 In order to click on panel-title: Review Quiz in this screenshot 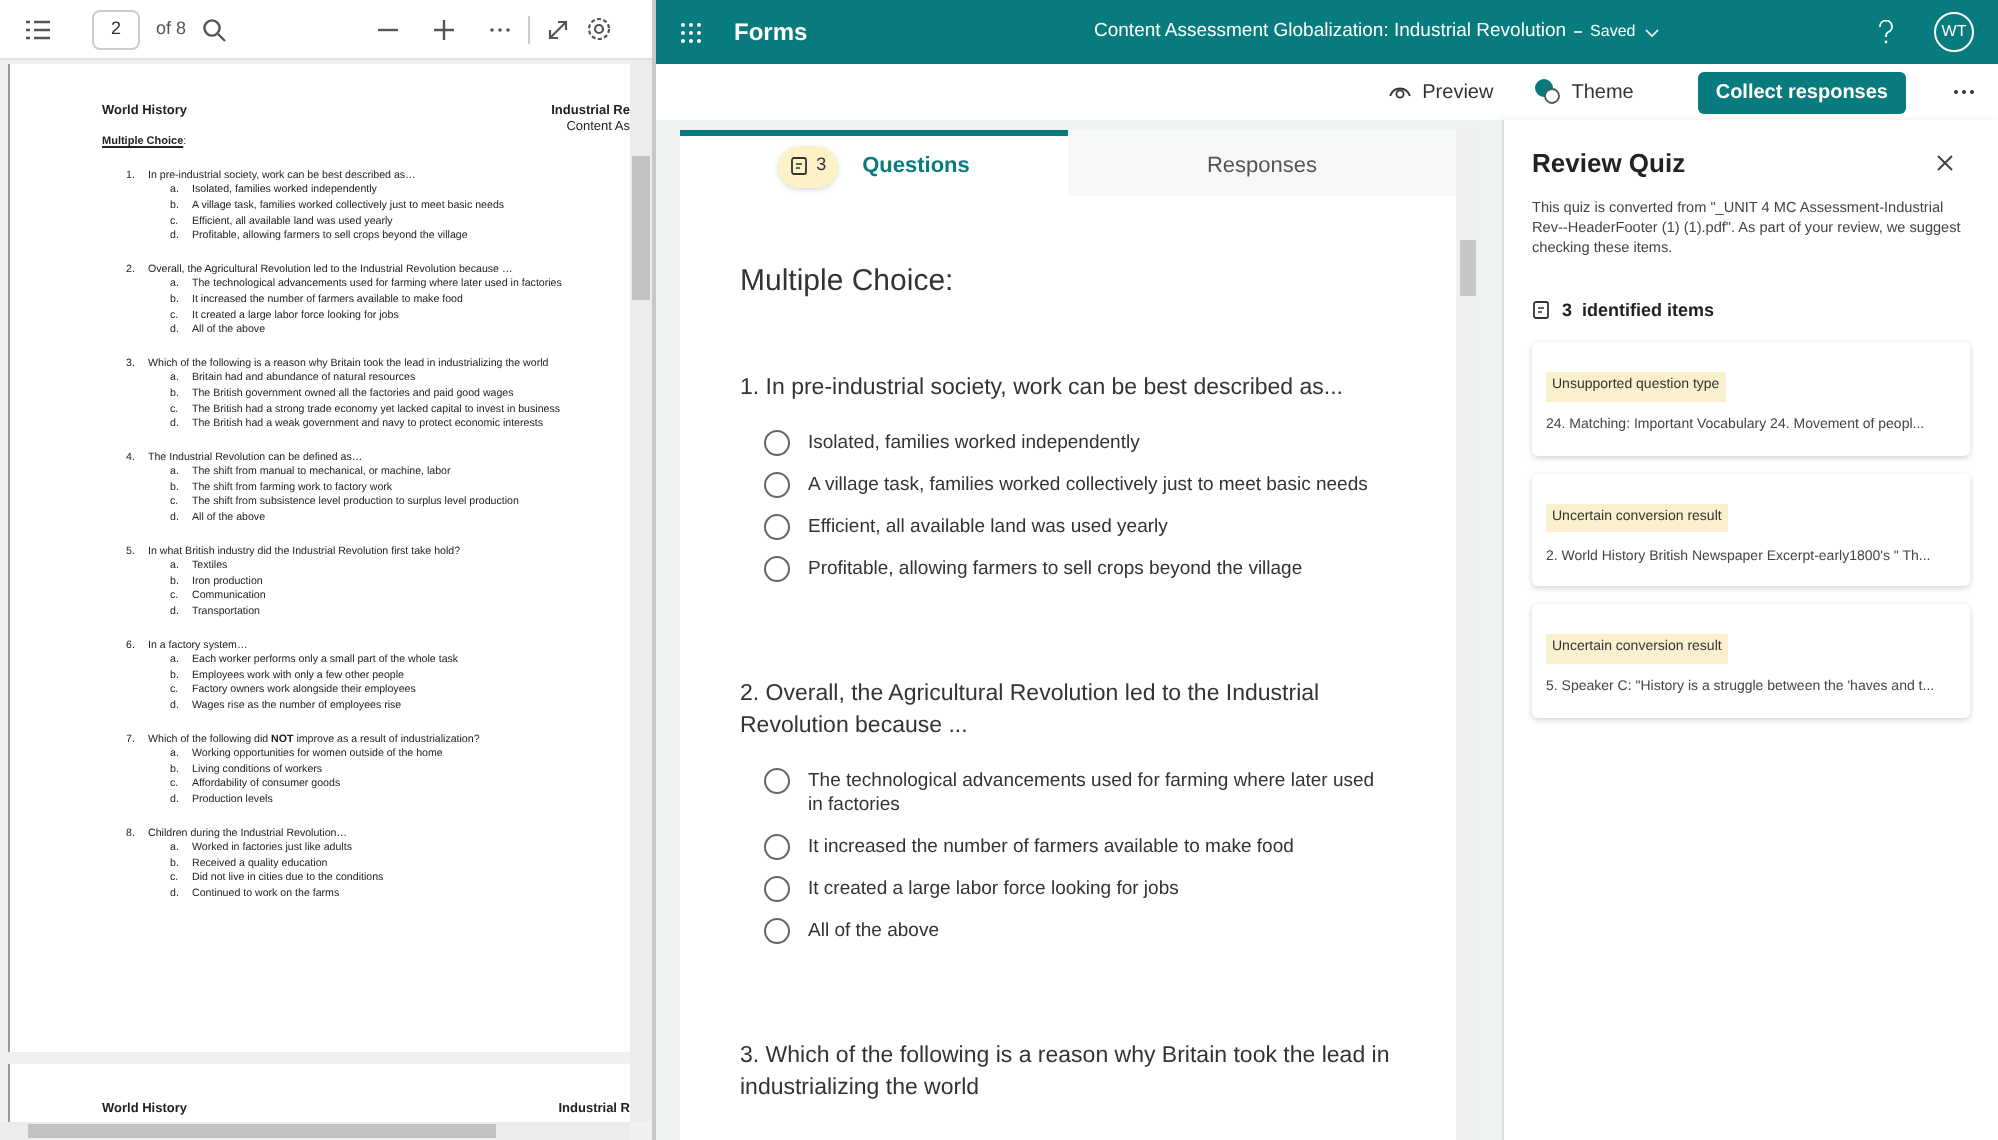, I will do `click(1609, 164)`.